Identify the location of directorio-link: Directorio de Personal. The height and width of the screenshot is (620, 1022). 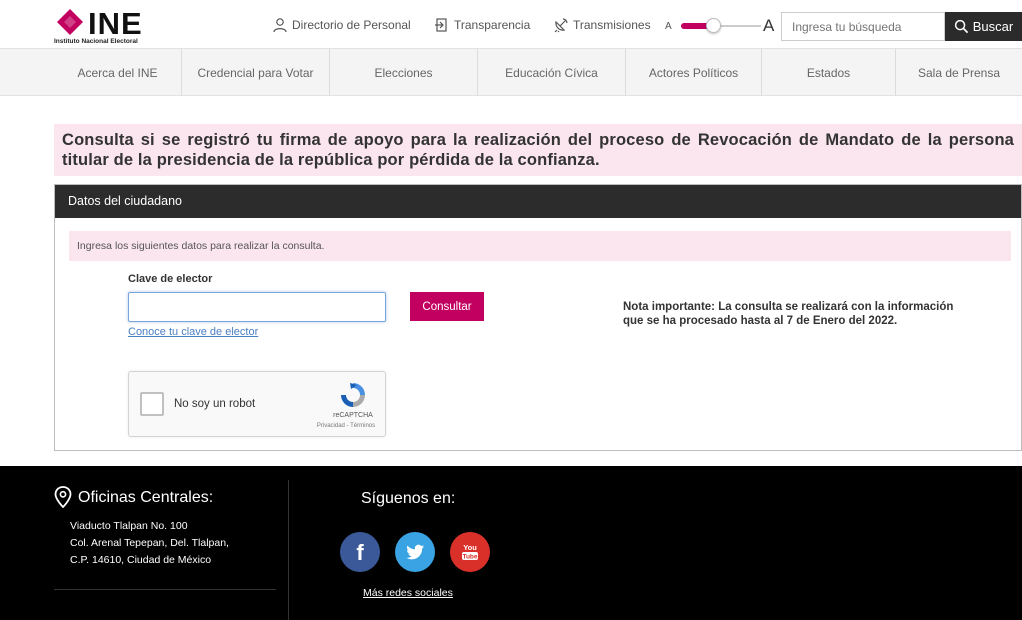
(341, 25).